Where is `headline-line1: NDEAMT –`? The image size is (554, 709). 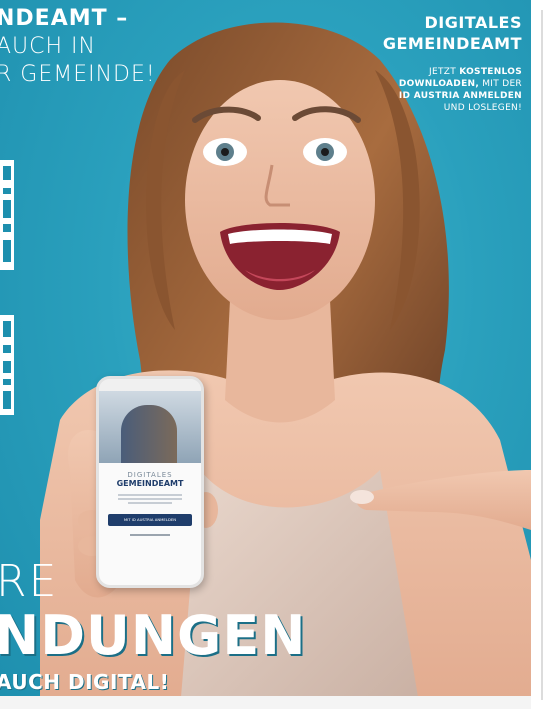 headline-line1: NDEAMT – is located at coordinates (64, 18).